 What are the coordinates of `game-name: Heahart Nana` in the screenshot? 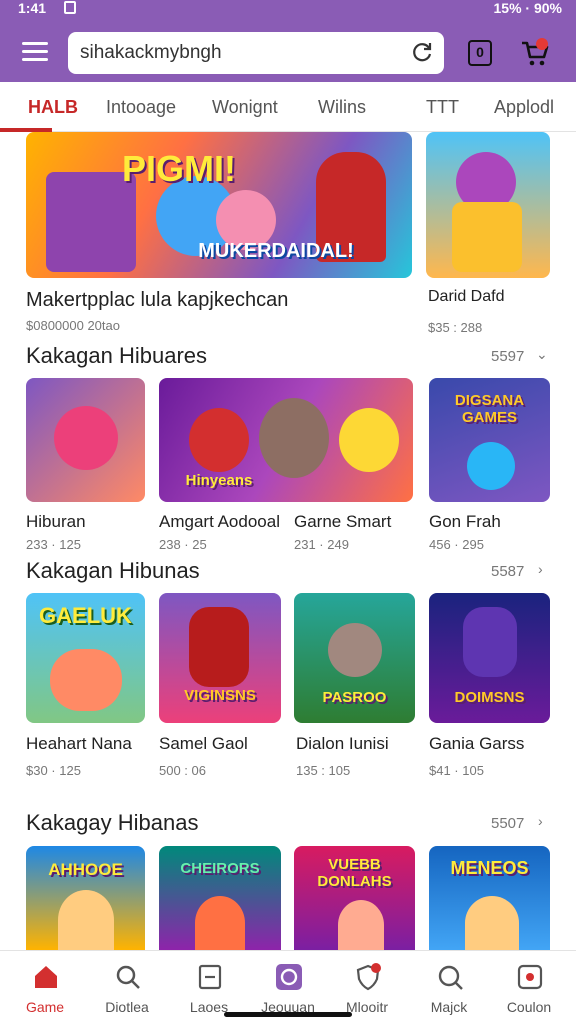 It's located at (79, 744).